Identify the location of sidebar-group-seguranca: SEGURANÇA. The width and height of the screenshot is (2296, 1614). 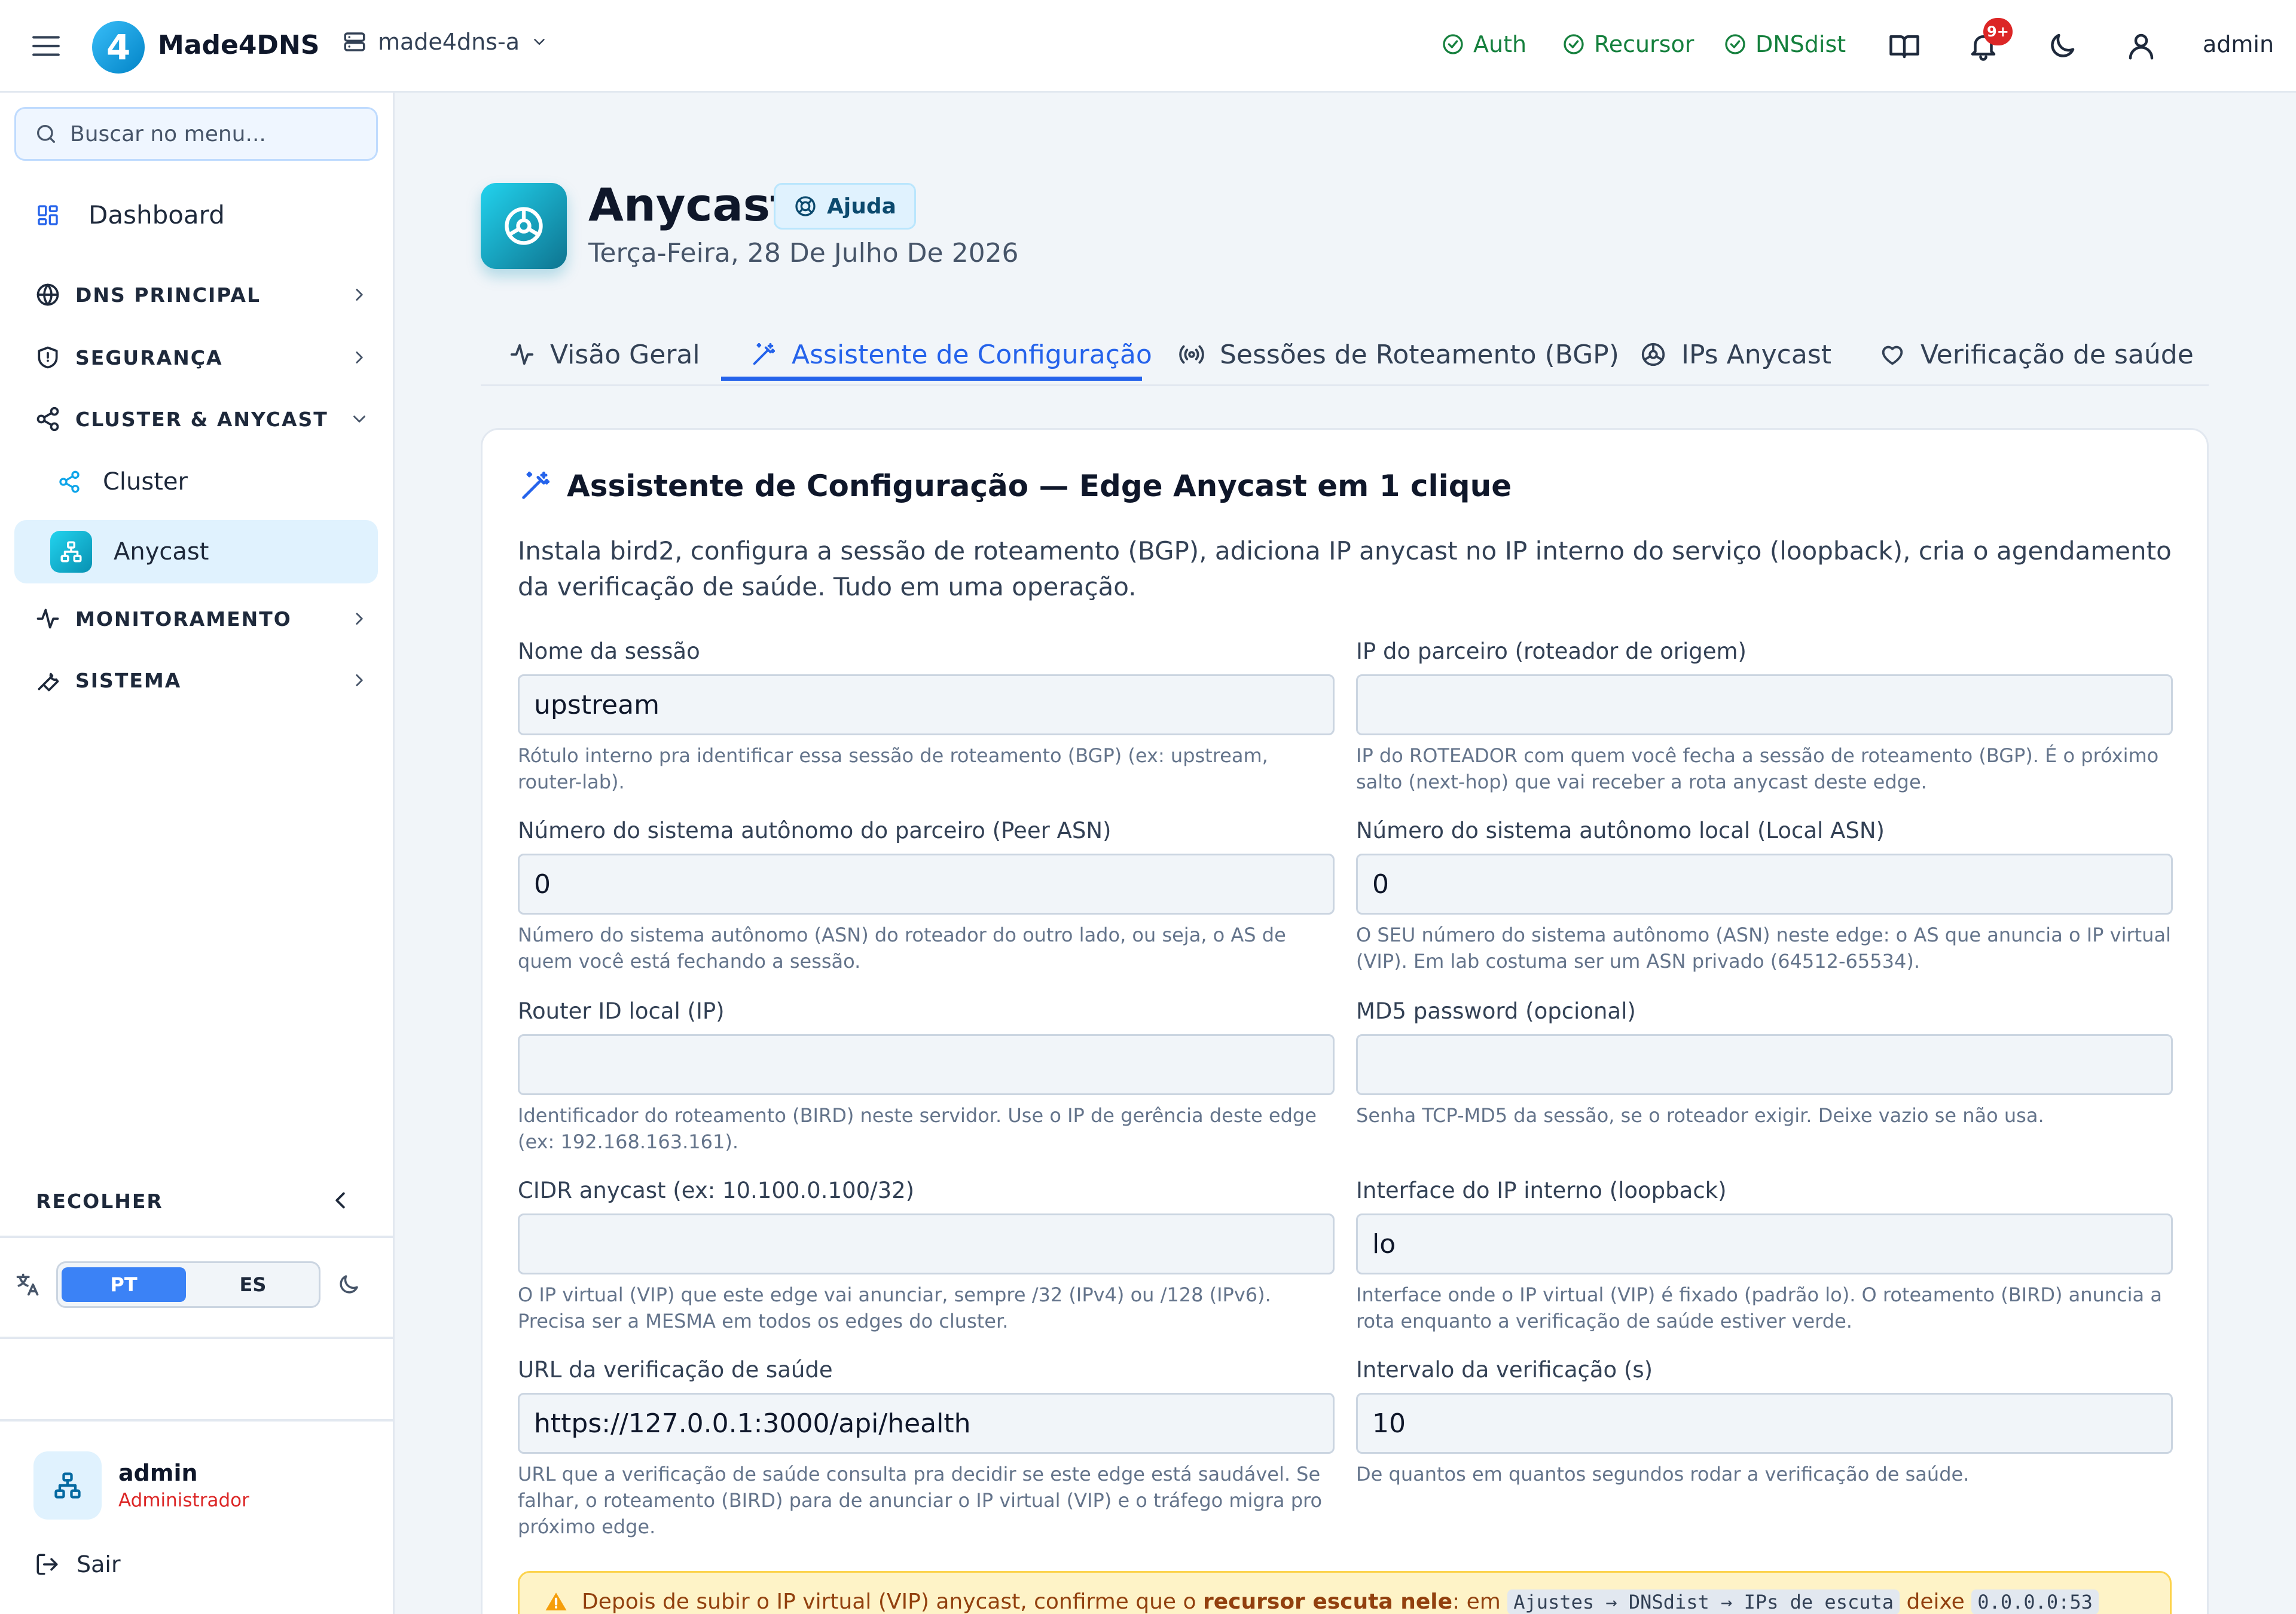
(202, 357).